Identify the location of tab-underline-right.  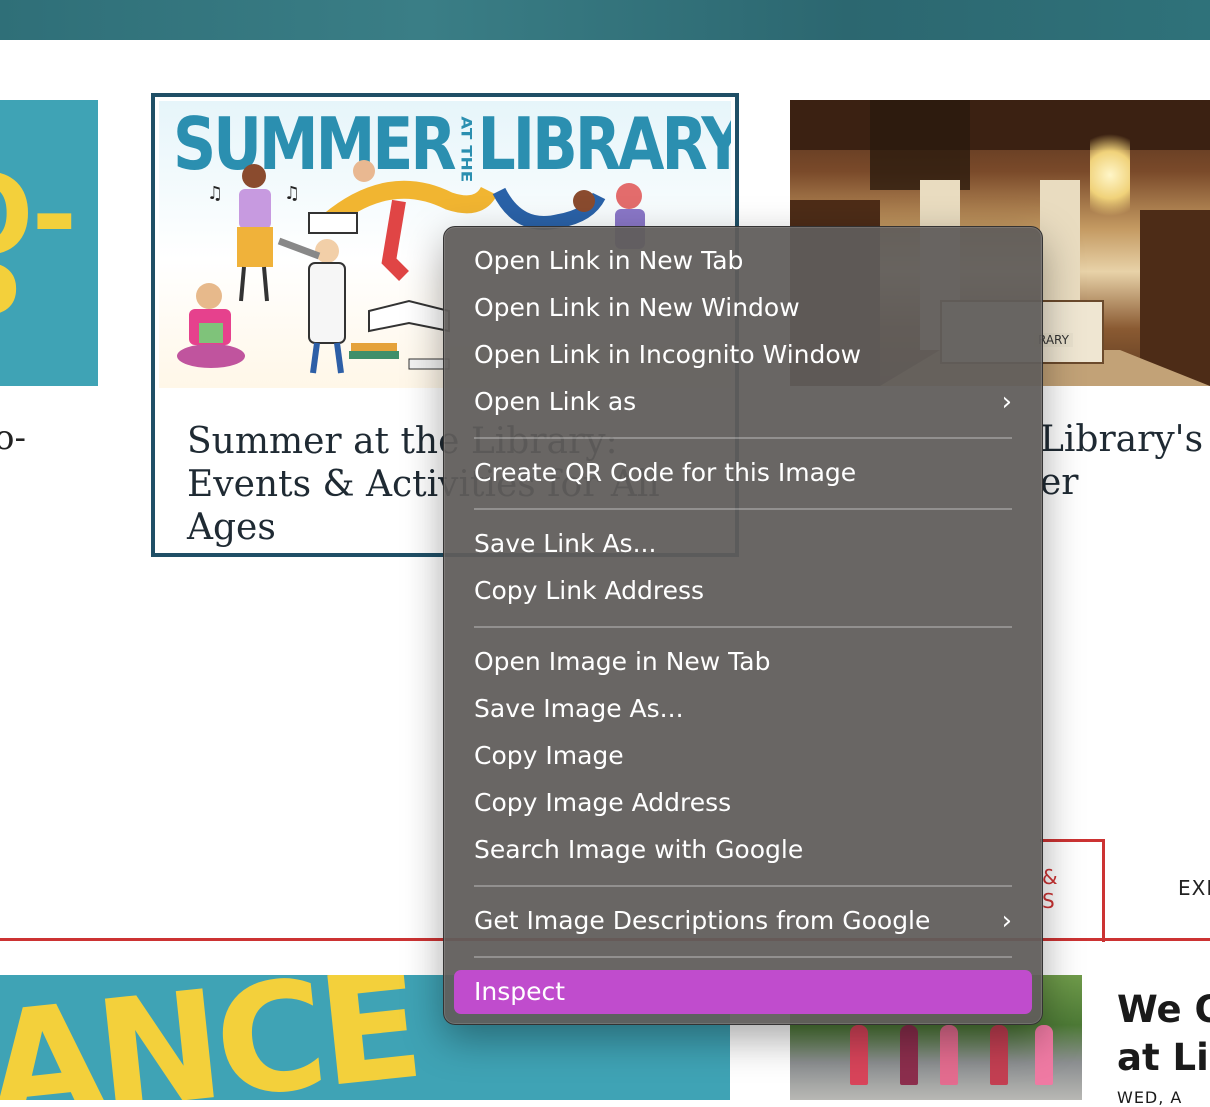
(1157, 939).